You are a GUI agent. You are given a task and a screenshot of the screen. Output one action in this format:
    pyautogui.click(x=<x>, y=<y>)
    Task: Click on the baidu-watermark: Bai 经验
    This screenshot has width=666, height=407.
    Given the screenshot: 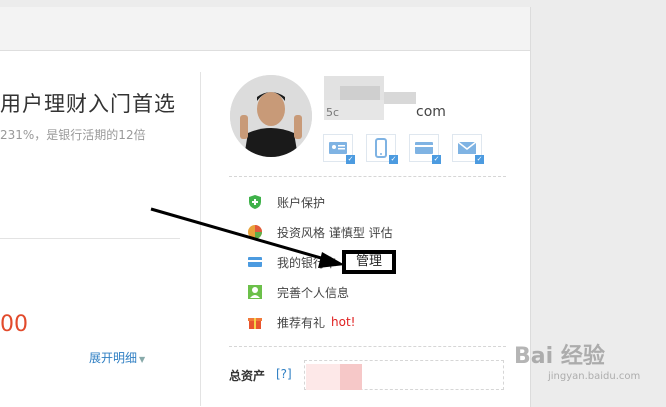 What is the action you would take?
    pyautogui.click(x=559, y=356)
    